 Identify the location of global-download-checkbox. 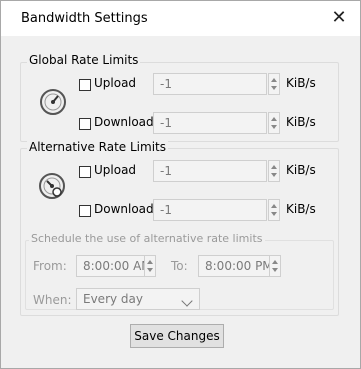
(85, 124).